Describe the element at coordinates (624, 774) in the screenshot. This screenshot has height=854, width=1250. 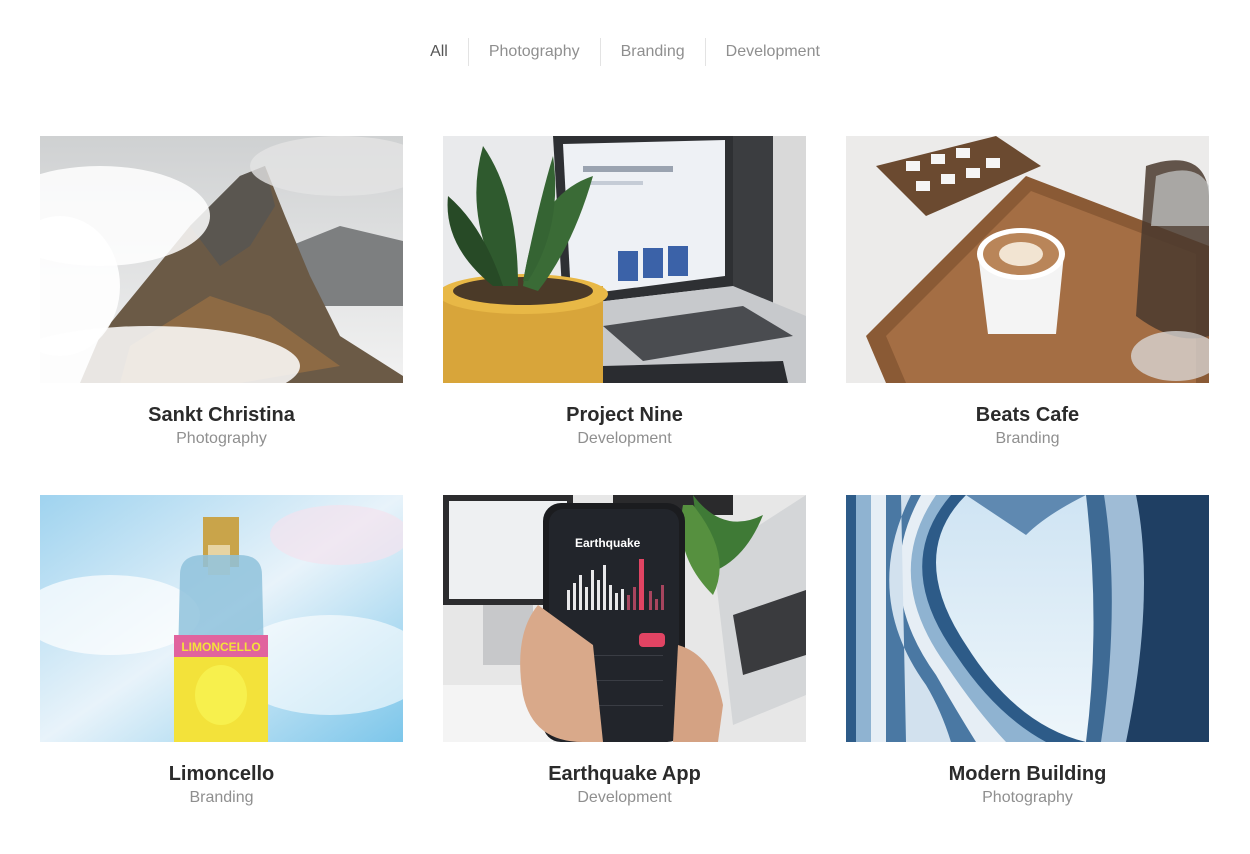
I see `project-title: Earthquake App` at that location.